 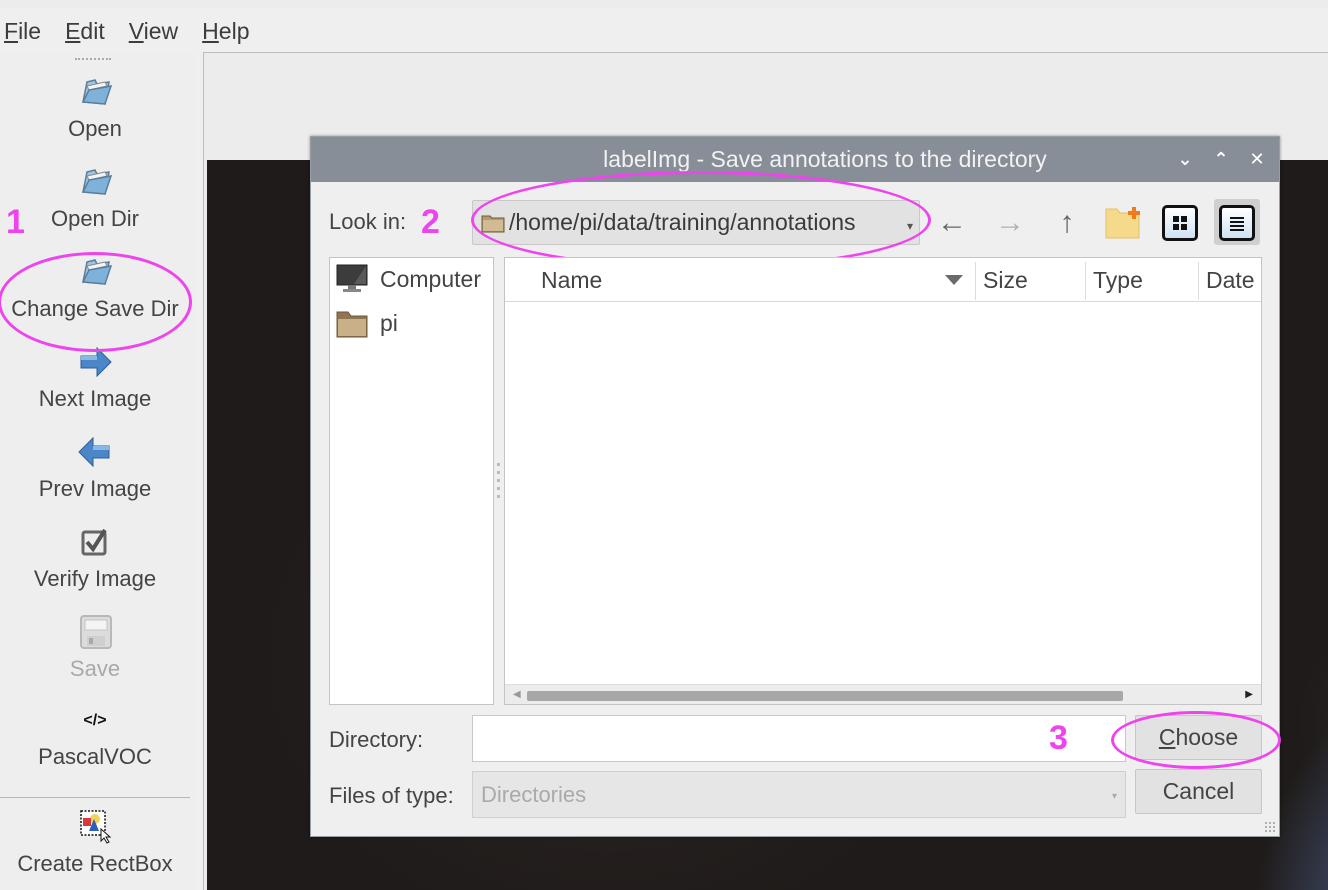 I want to click on tool-change-save-dir: Change Save Dir, so click(x=95, y=287).